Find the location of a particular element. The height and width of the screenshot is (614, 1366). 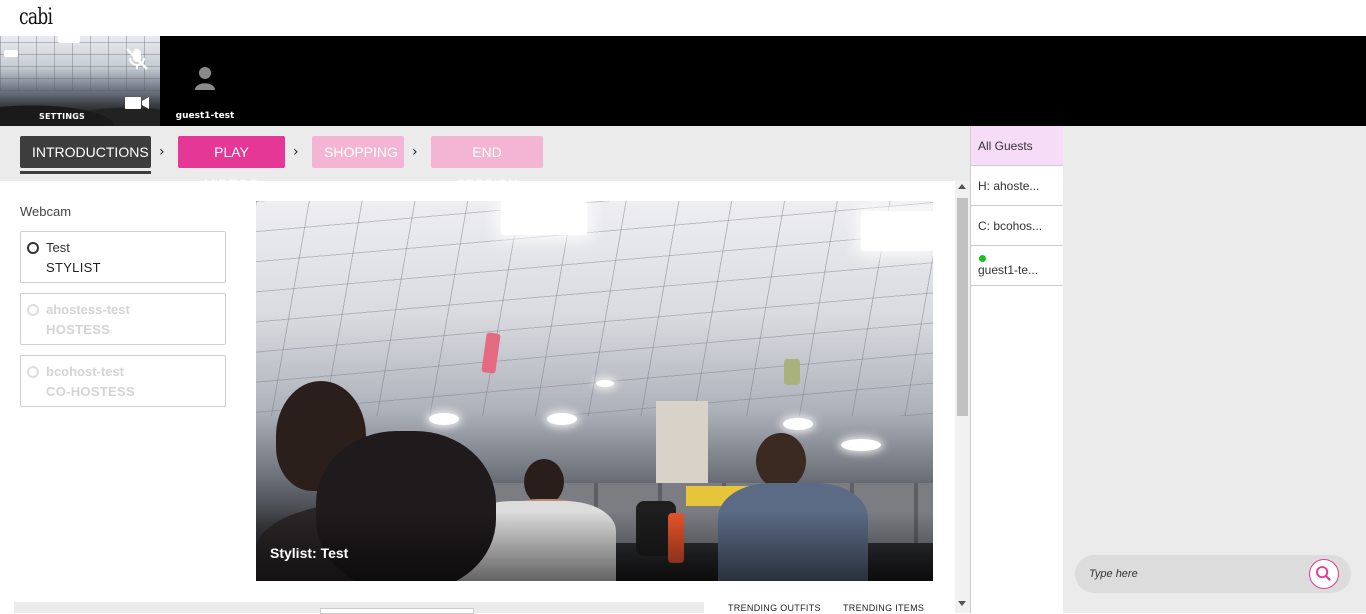

bottom-panel-box is located at coordinates (397, 611).